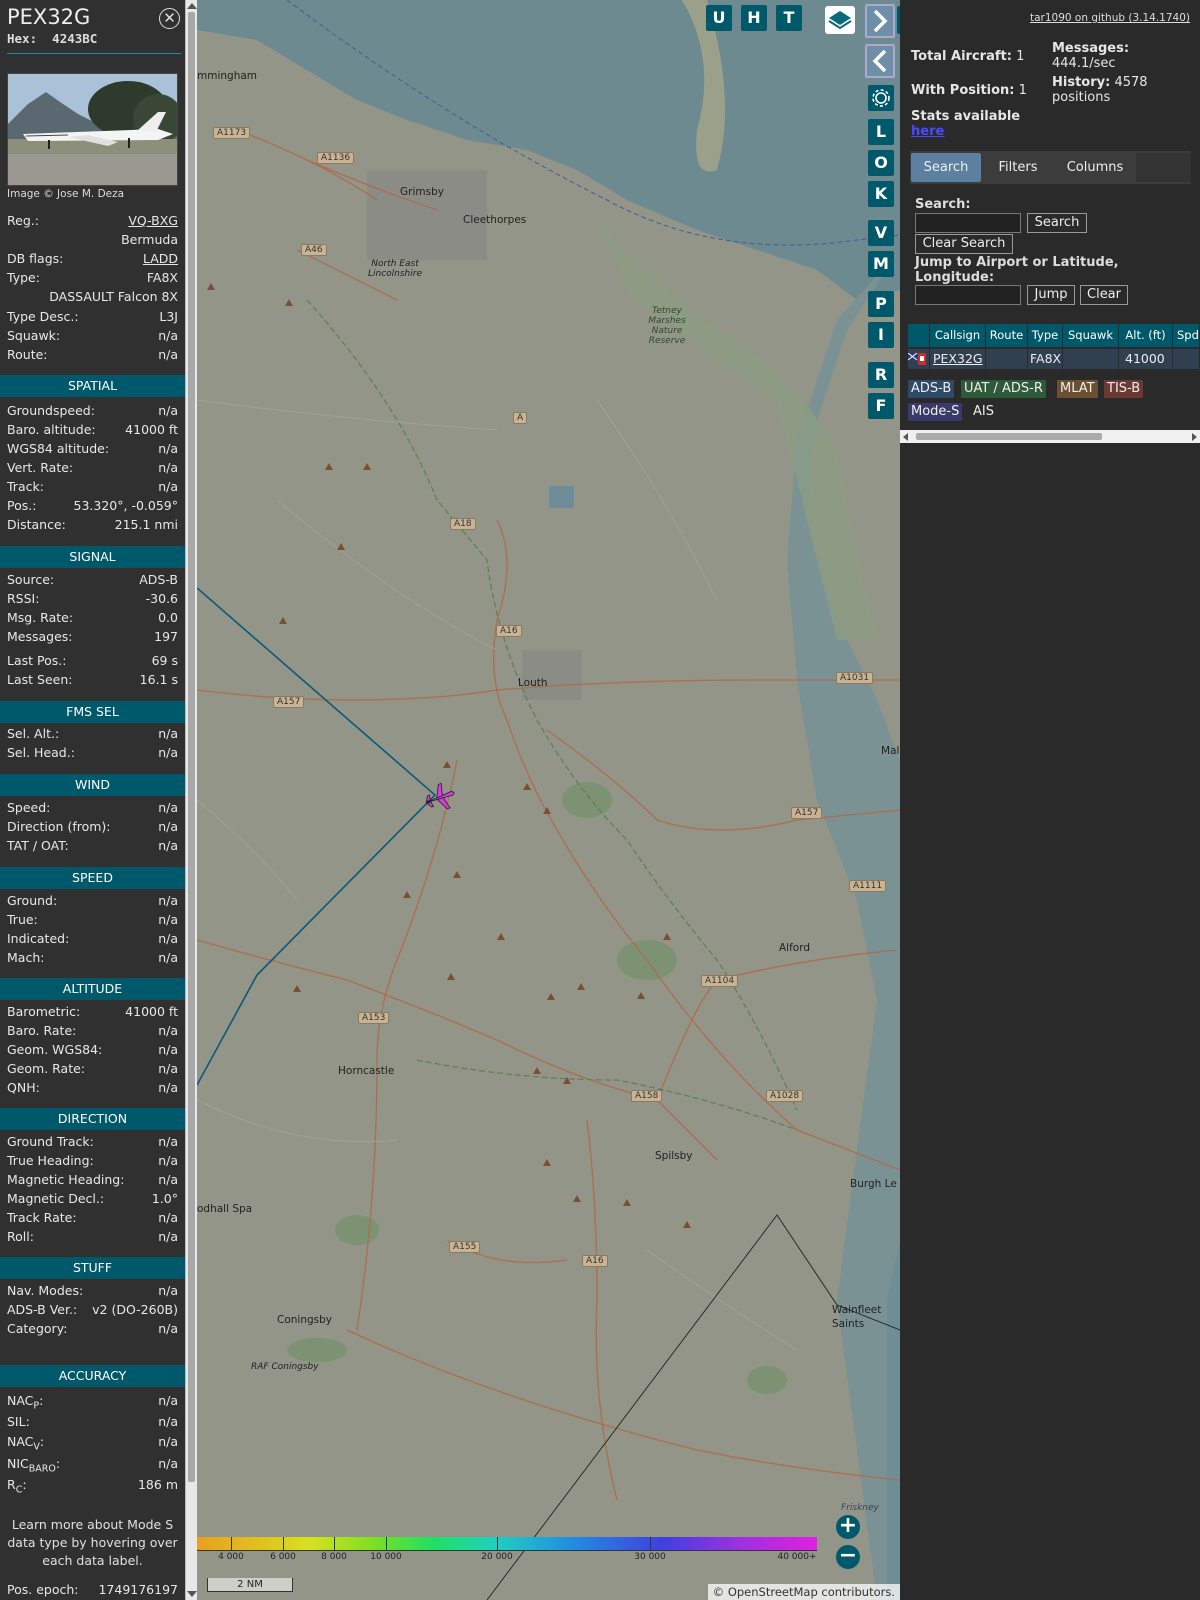  I want to click on gear-icon, so click(881, 98).